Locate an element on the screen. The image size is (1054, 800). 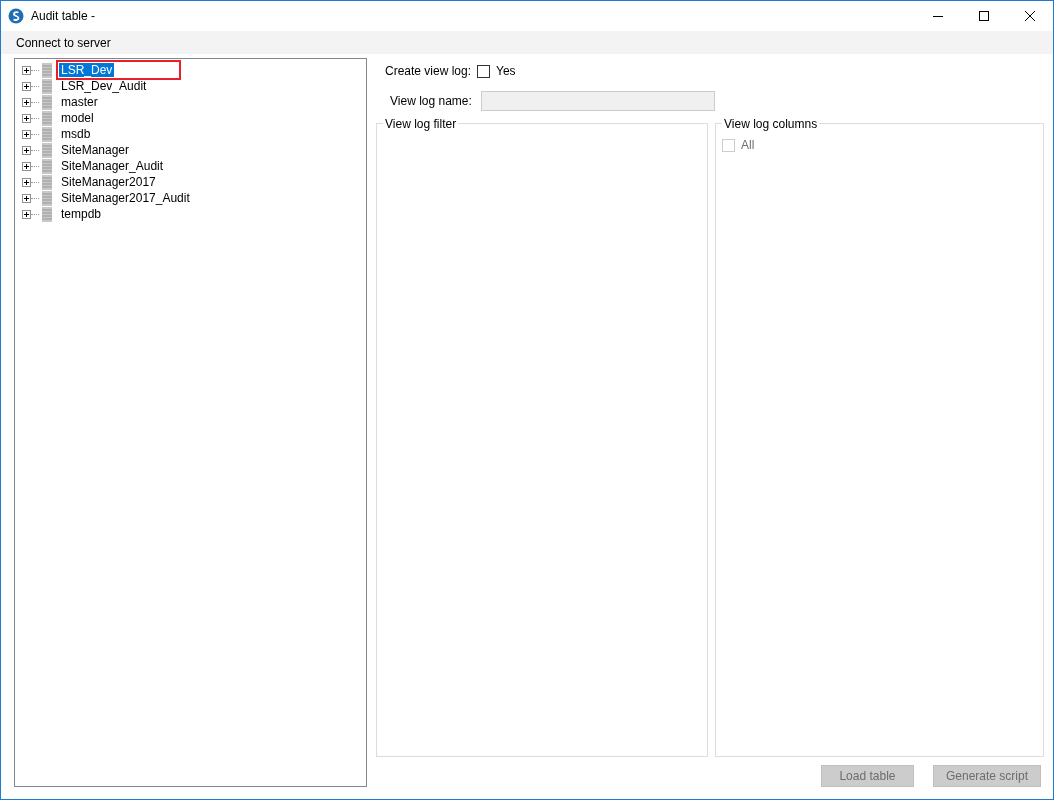
field-label: View log name: is located at coordinates (431, 101).